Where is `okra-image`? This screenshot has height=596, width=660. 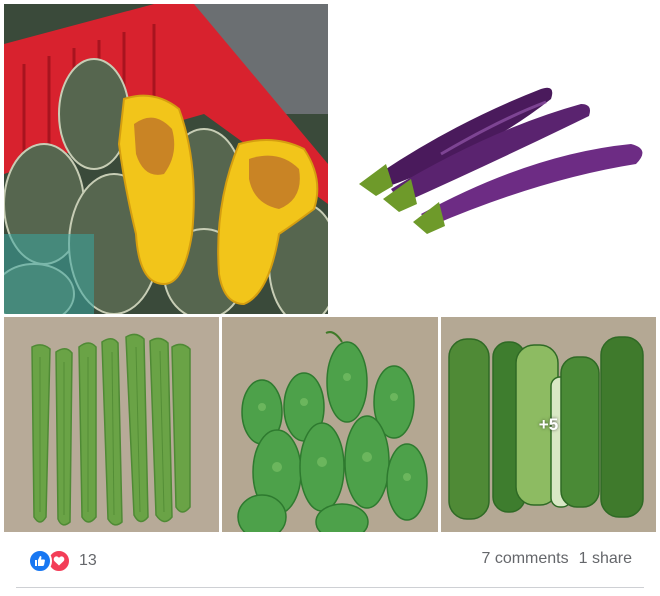
okra-image is located at coordinates (111, 424).